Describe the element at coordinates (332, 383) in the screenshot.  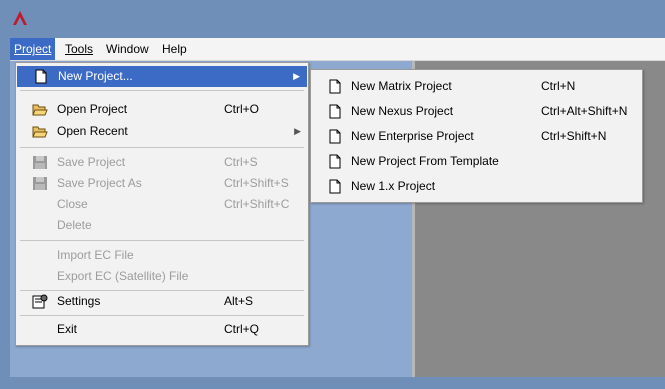
I see `window-bottom-edge` at that location.